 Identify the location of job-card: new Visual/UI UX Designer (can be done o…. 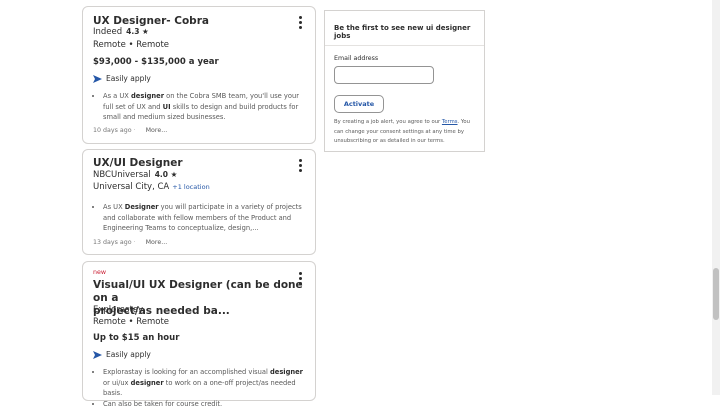
(199, 334).